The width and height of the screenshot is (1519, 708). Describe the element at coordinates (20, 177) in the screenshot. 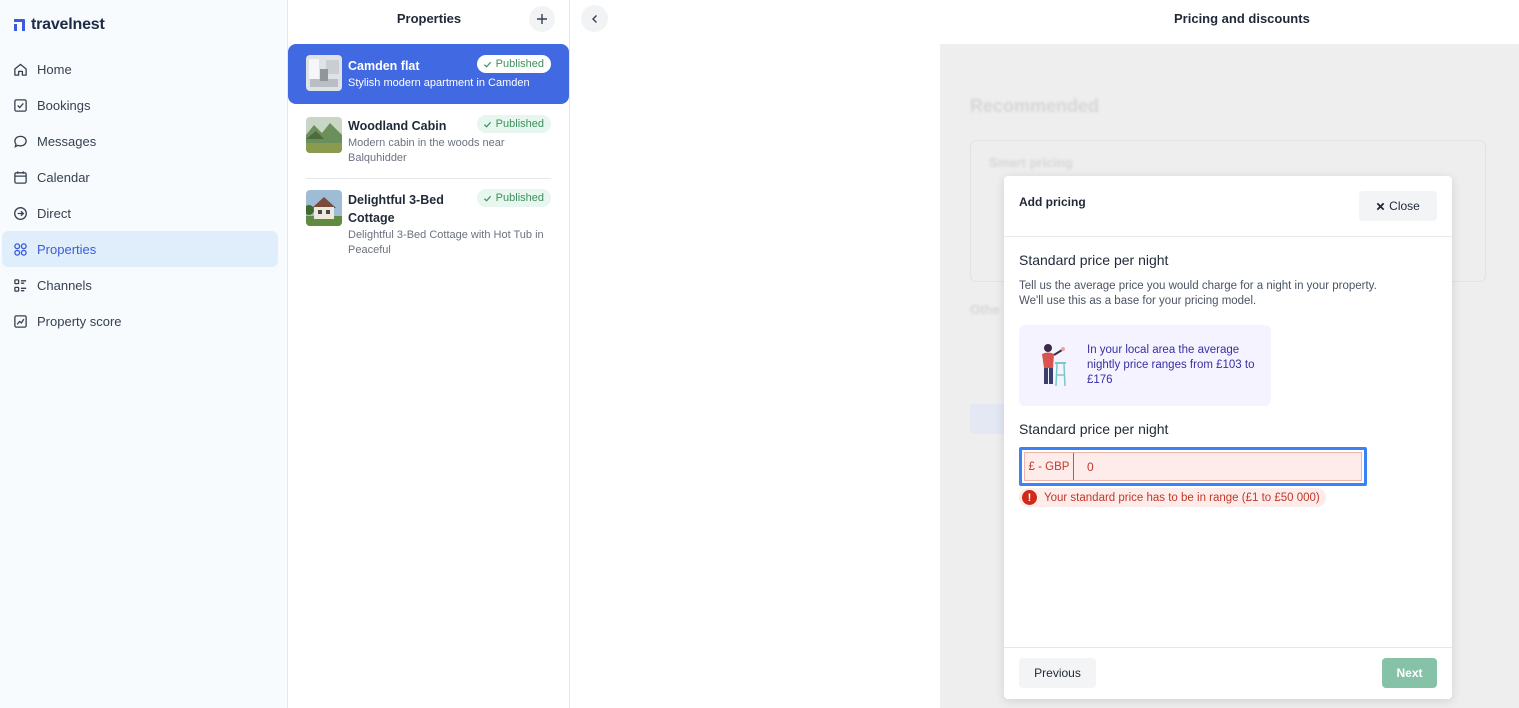

I see `calendar-icon` at that location.